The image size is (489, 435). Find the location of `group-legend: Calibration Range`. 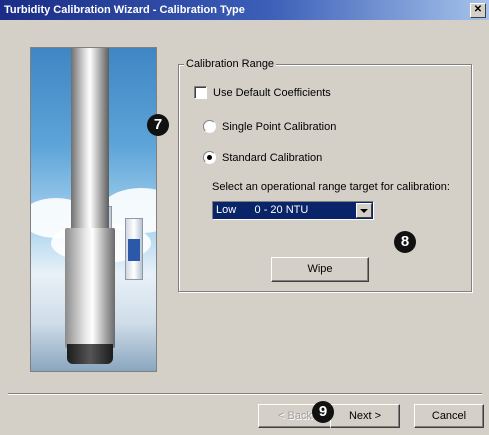

group-legend: Calibration Range is located at coordinates (230, 64).